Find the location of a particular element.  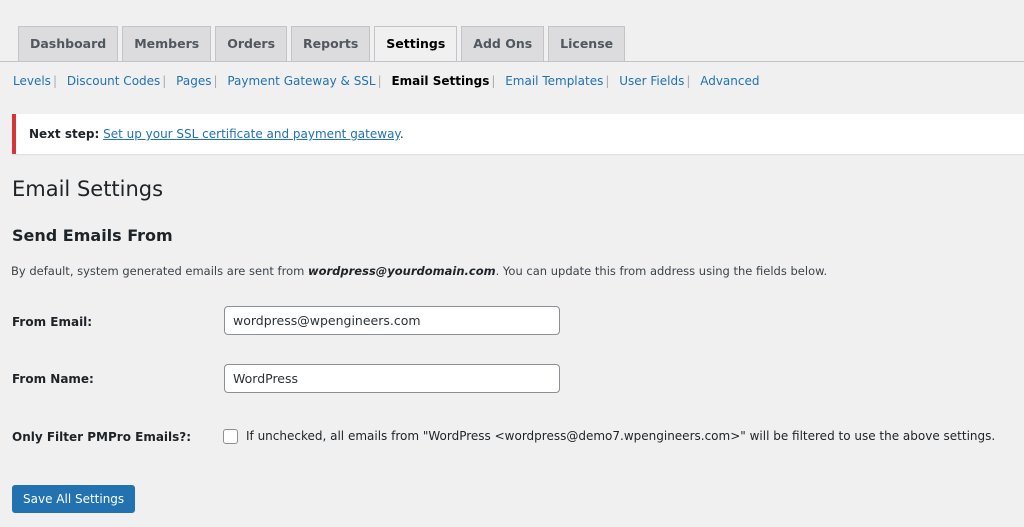

tab-reports: Reports is located at coordinates (331, 43).